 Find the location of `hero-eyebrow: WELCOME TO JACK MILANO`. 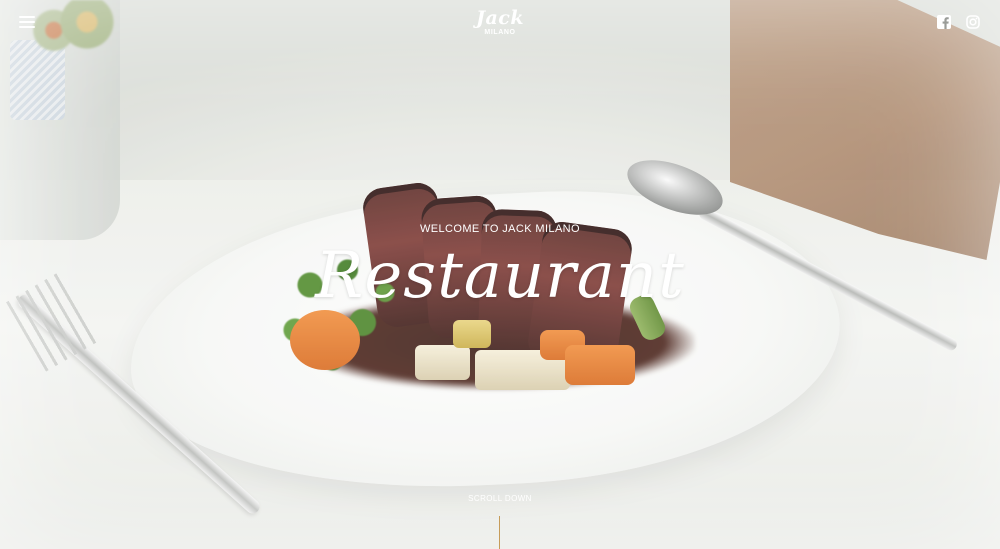

hero-eyebrow: WELCOME TO JACK MILANO is located at coordinates (500, 229).